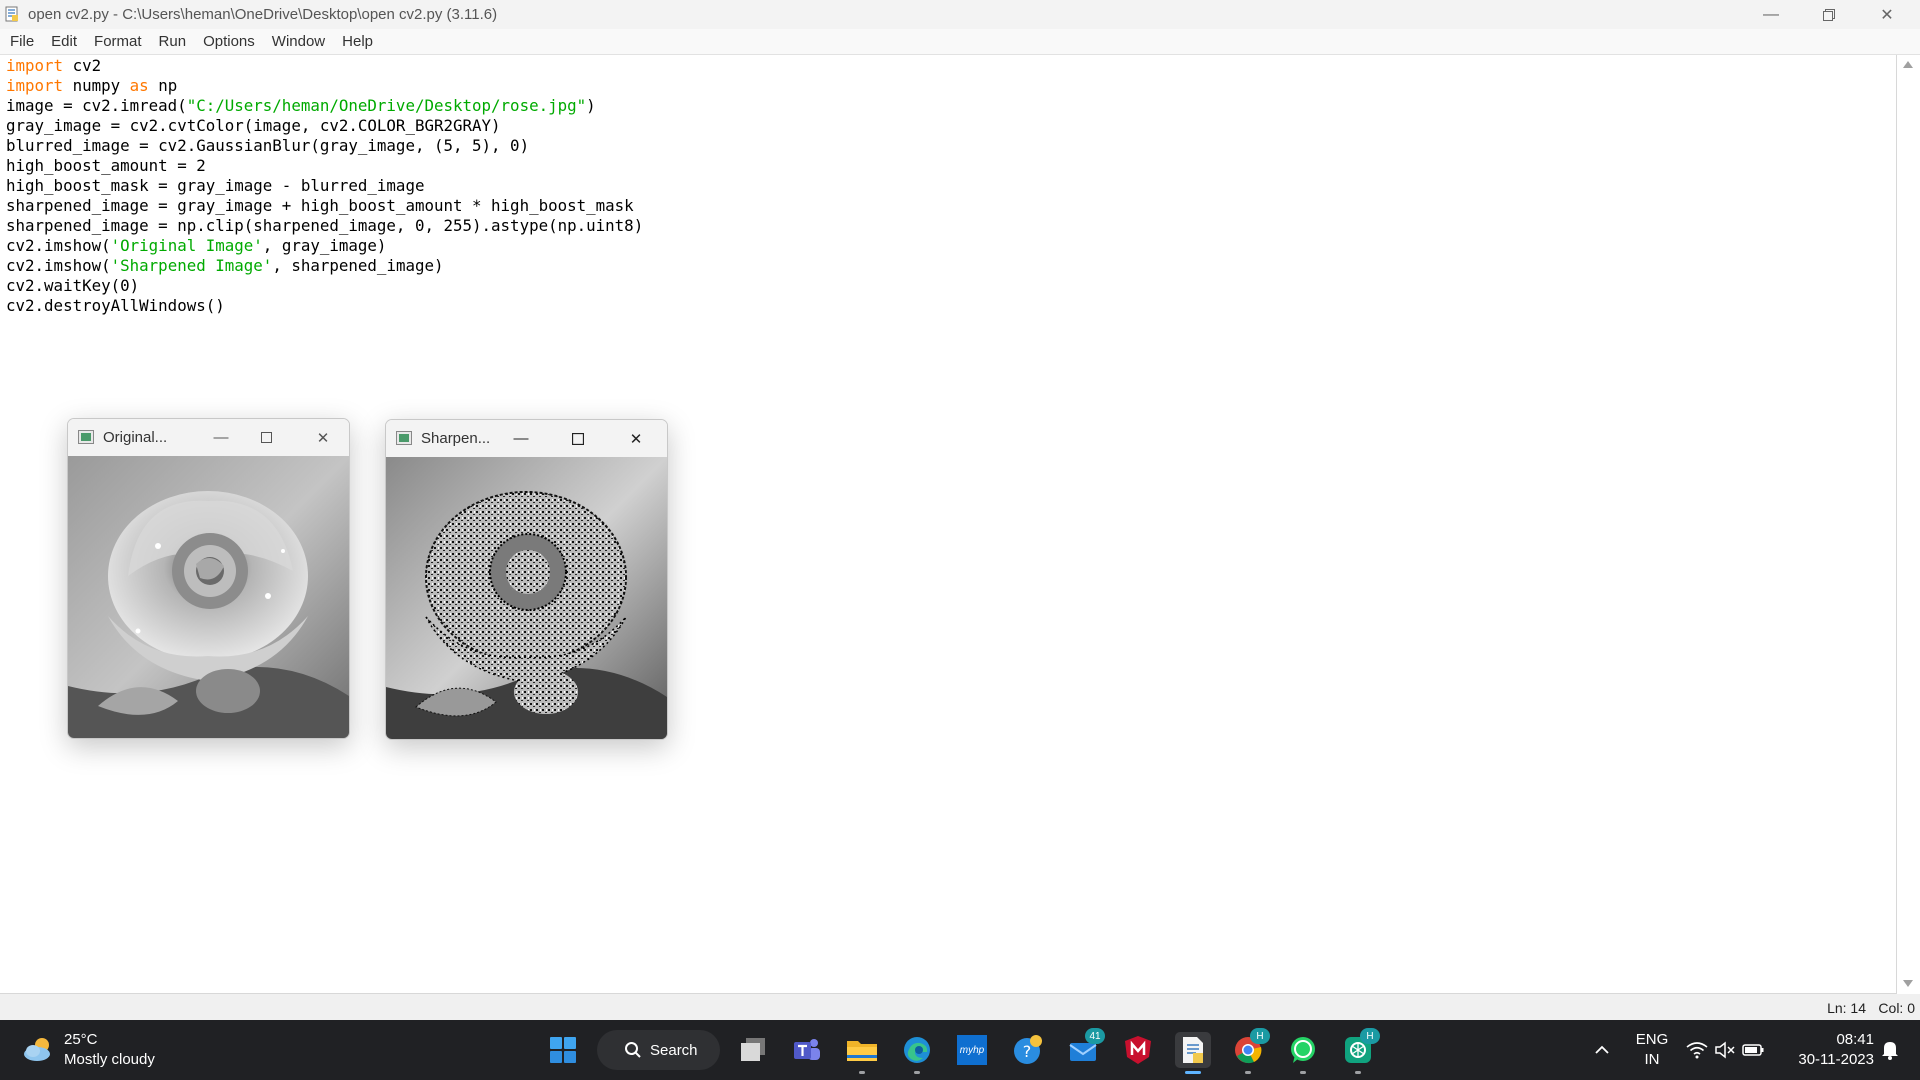 This screenshot has width=1920, height=1080. Describe the element at coordinates (1370, 1036) in the screenshot. I see `chatgpt-profile-badge: H` at that location.